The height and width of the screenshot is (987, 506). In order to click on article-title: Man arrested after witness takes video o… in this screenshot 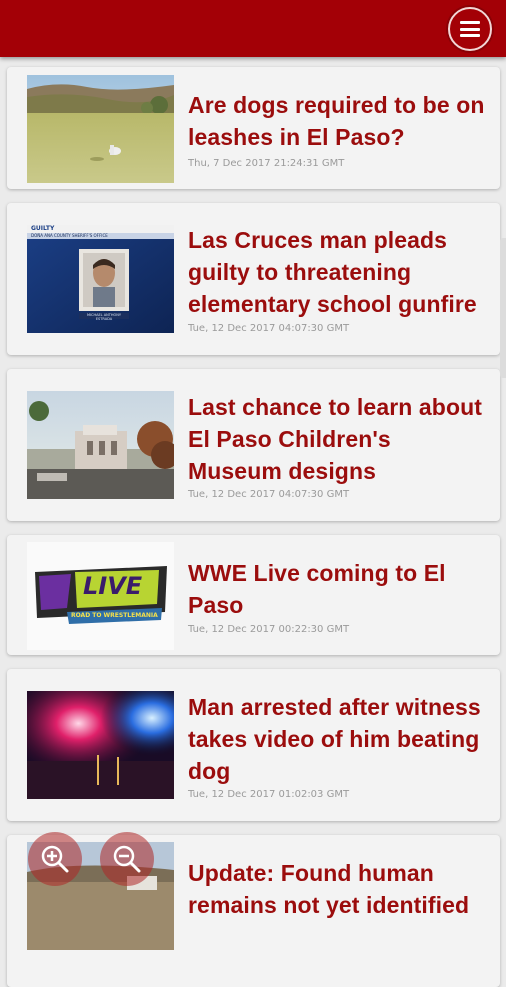, I will do `click(337, 739)`.